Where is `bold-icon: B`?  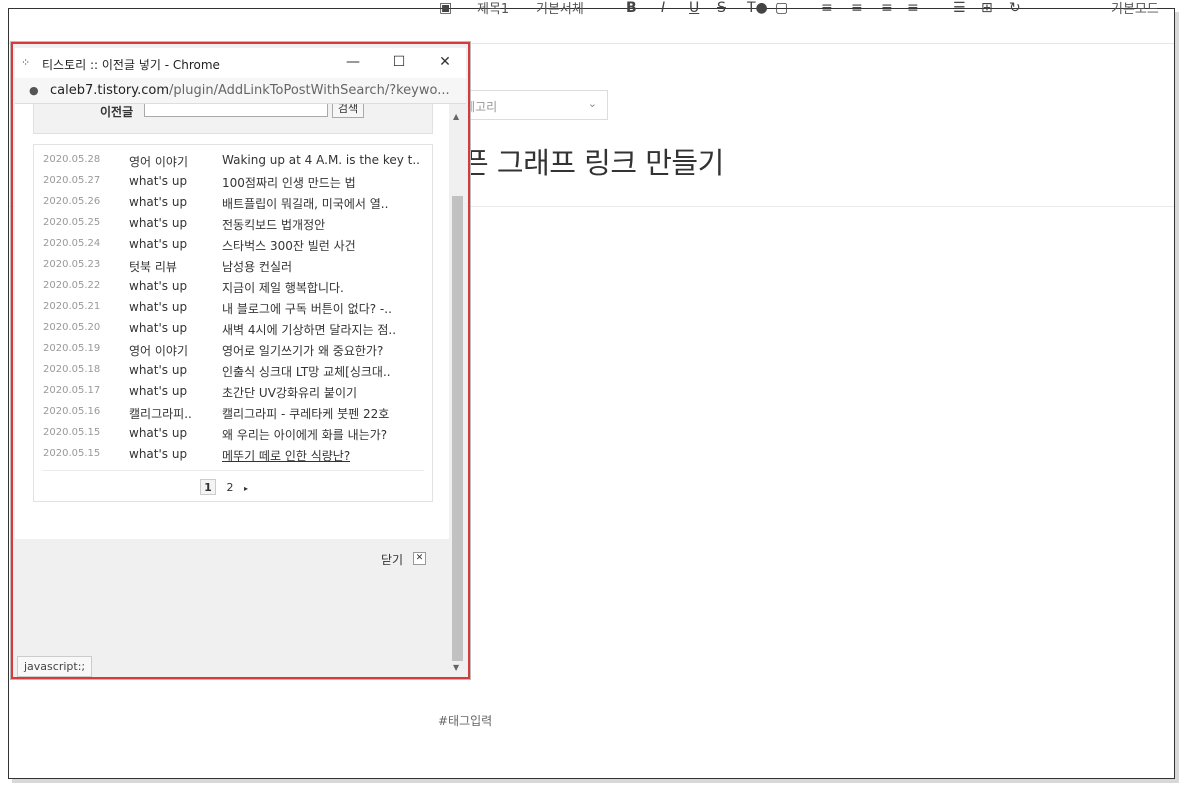
bold-icon: B is located at coordinates (631, 8).